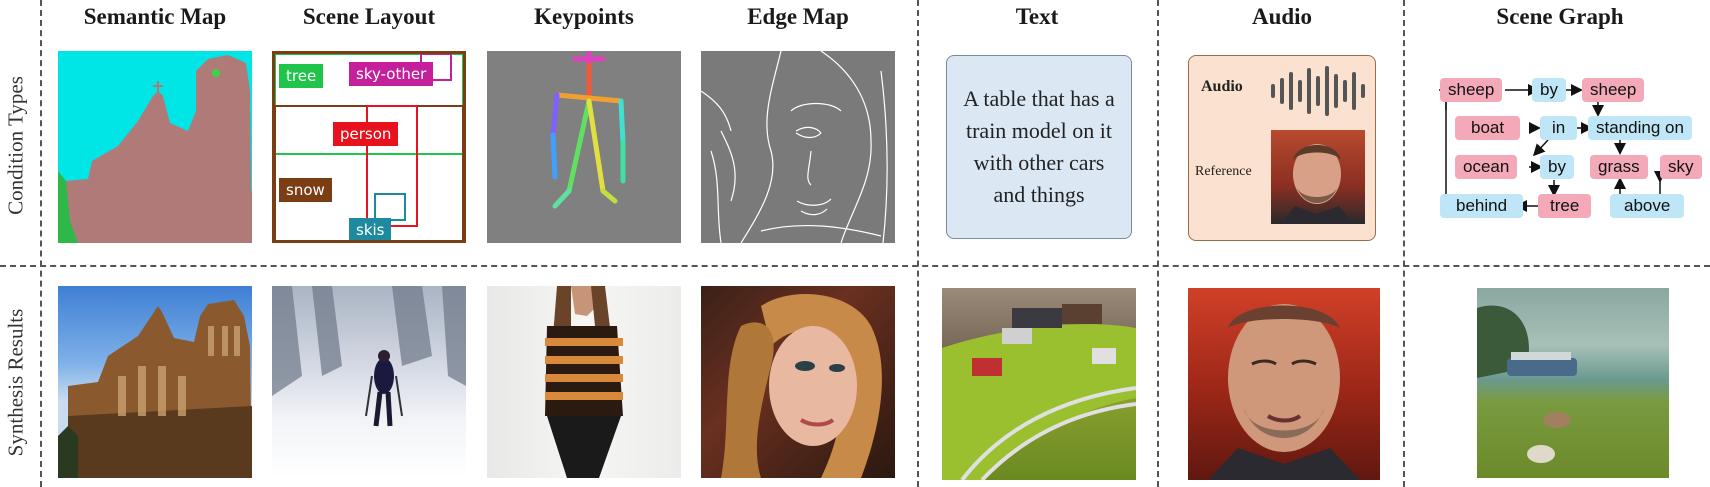 This screenshot has width=1710, height=487. Describe the element at coordinates (155, 217) in the screenshot. I see `semantic-building-base` at that location.